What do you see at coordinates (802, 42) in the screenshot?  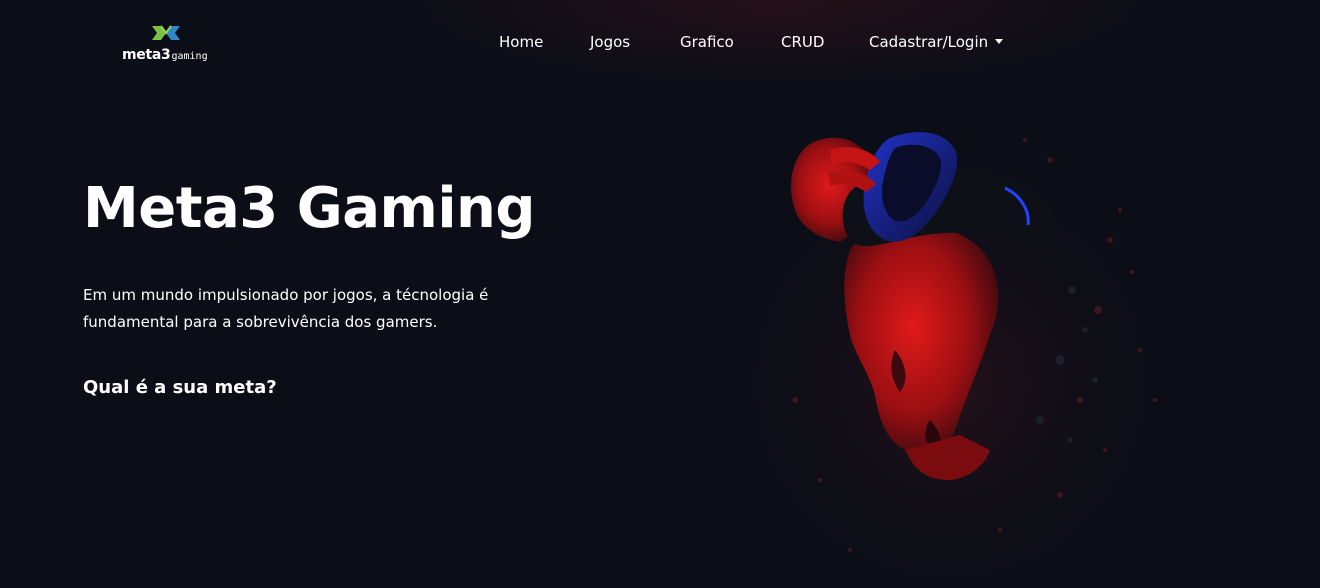 I see `nav-item-crud: CRUD` at bounding box center [802, 42].